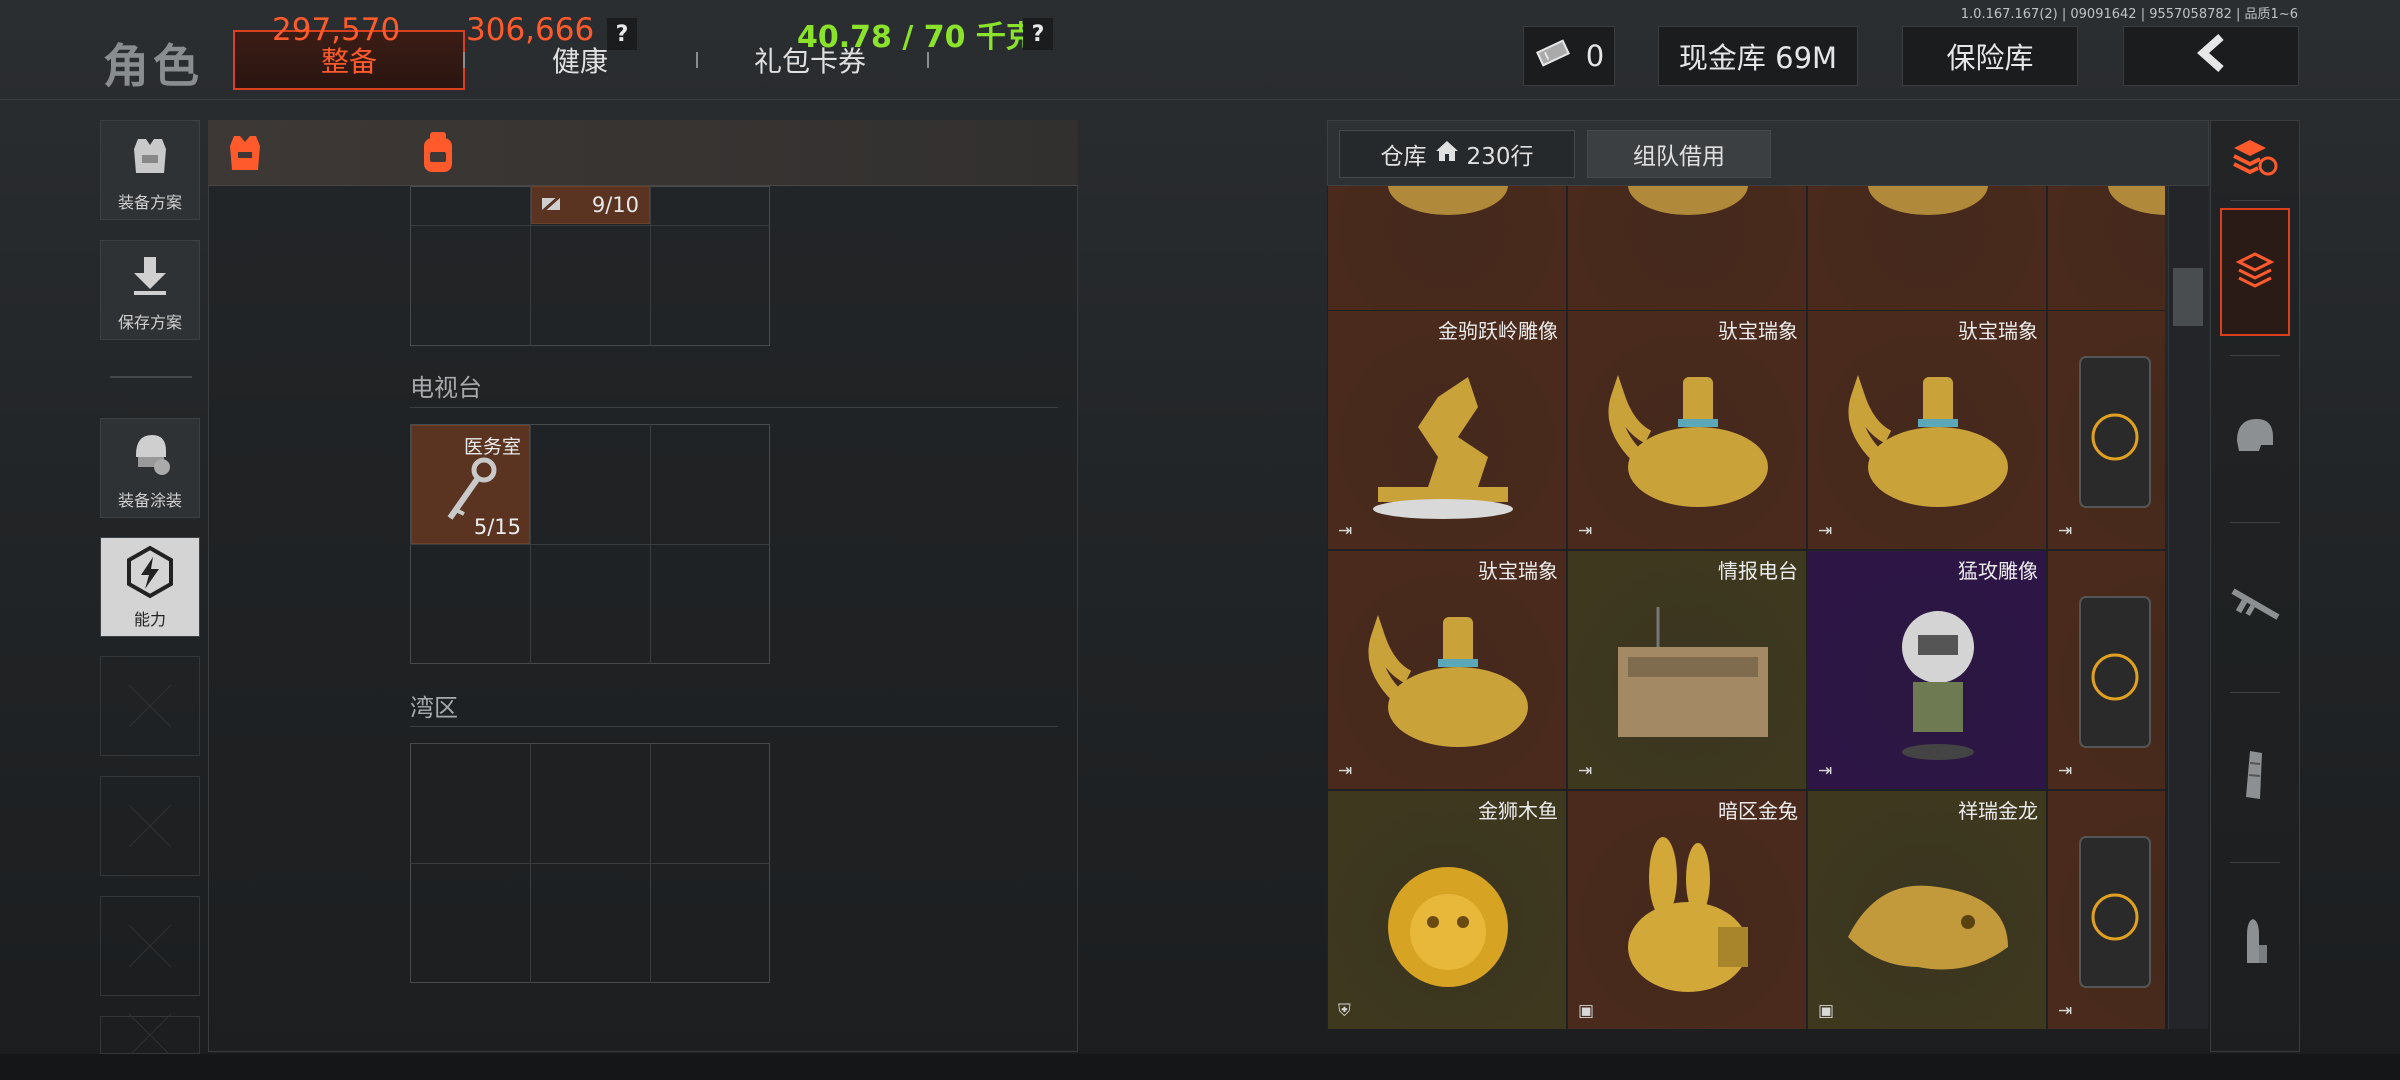 This screenshot has height=1080, width=2400. I want to click on storage-item: 祥瑞金龙 ▣, so click(1927, 909).